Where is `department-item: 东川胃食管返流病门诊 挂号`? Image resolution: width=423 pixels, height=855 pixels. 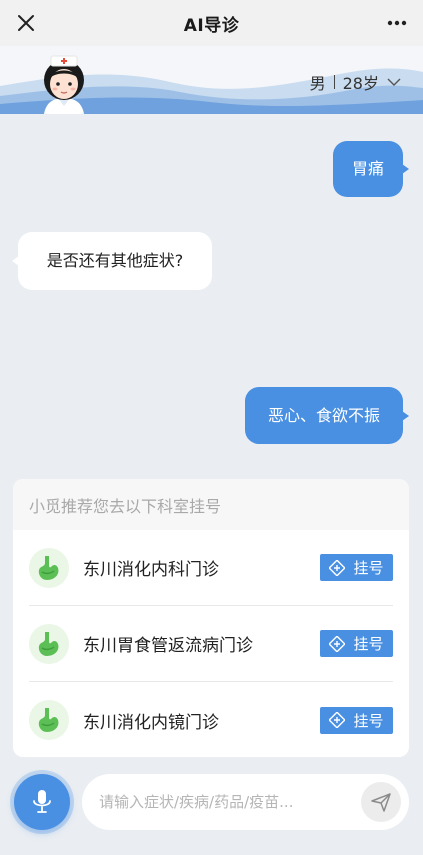 department-item: 东川胃食管返流病门诊 挂号 is located at coordinates (211, 644).